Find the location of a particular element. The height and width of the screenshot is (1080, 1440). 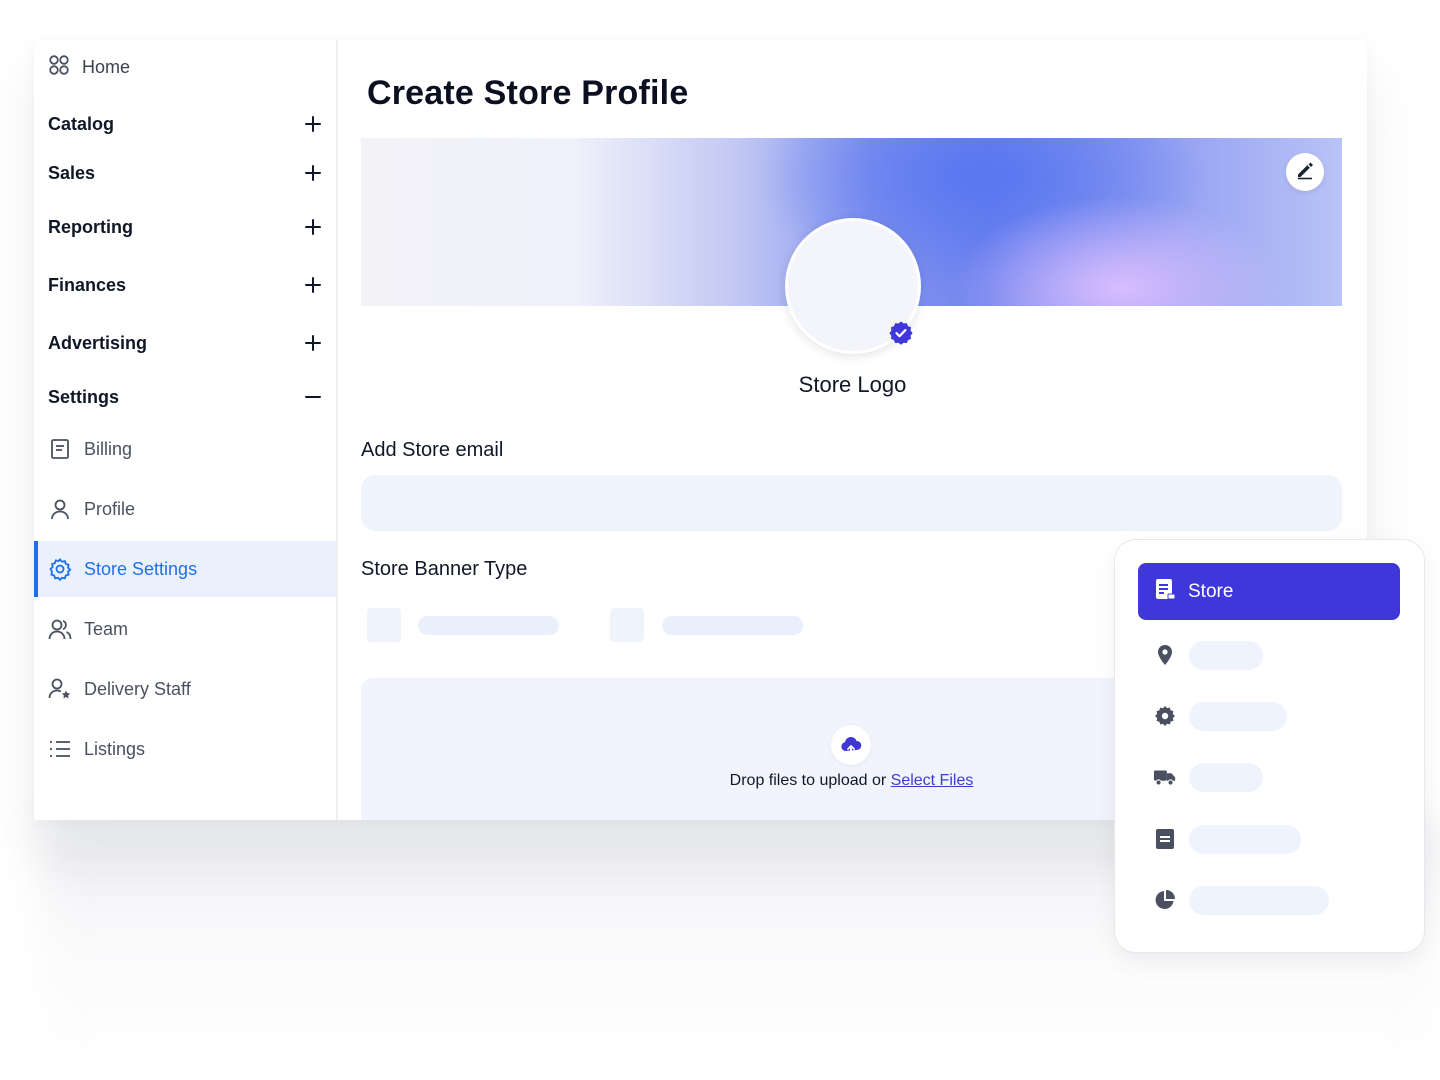

sidebar-item-label: Delivery Staff is located at coordinates (137, 688).